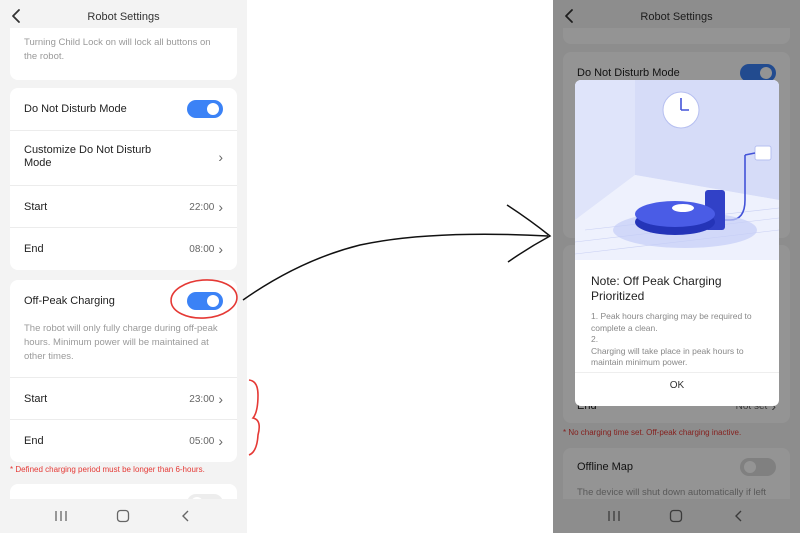 The height and width of the screenshot is (533, 800). I want to click on arrowhead, so click(529, 233).